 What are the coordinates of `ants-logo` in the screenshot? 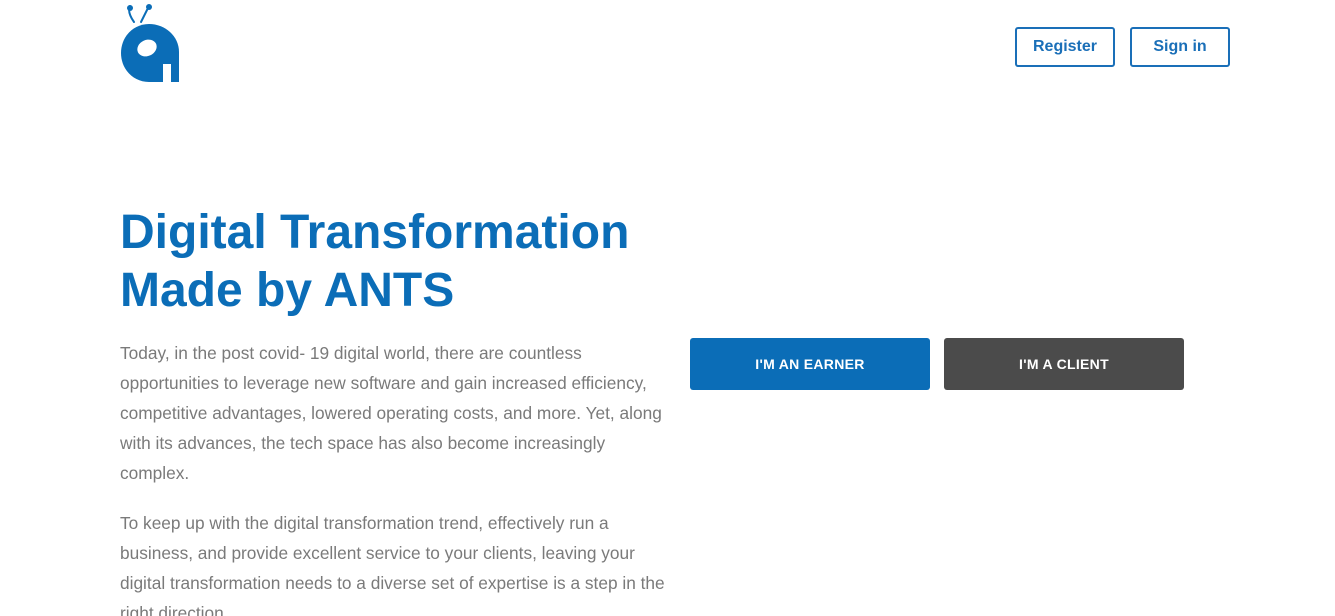 It's located at (151, 44).